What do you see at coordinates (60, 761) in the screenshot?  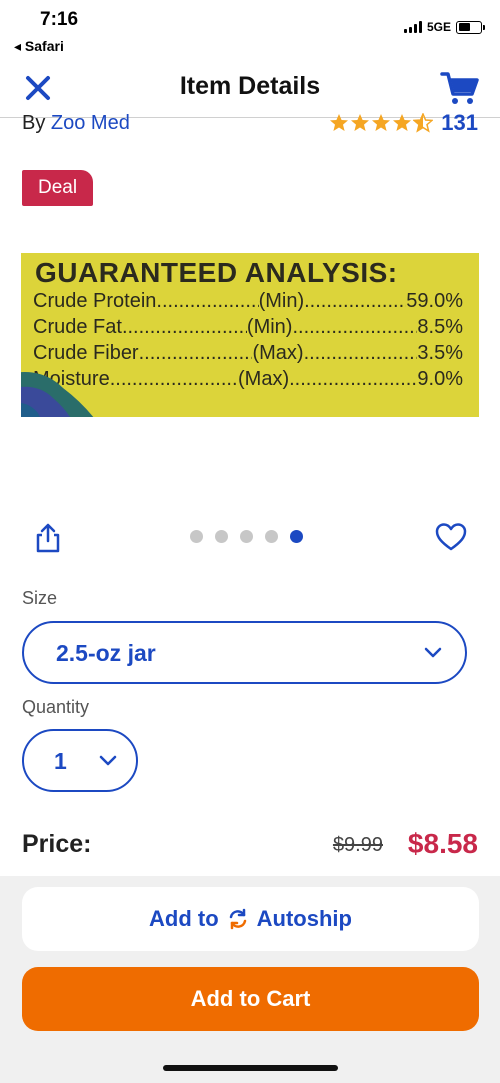 I see `quantity-value: 1` at bounding box center [60, 761].